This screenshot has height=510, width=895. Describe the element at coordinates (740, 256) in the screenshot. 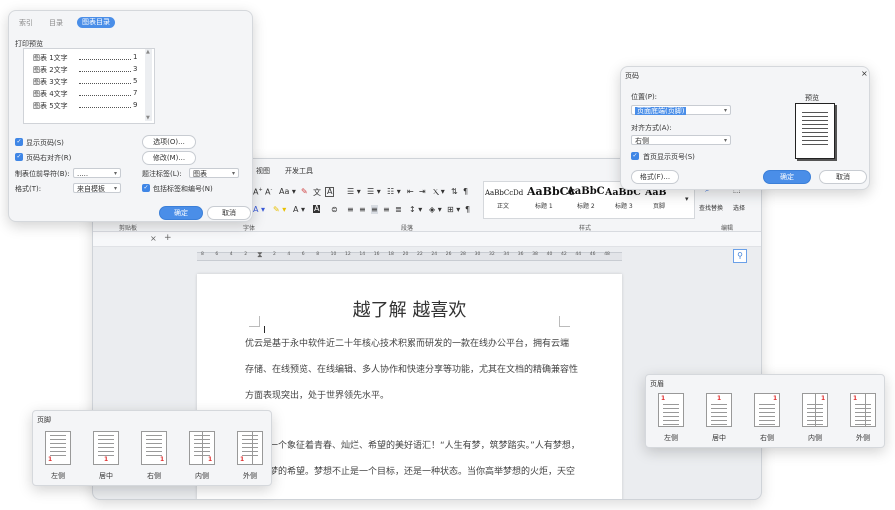

I see `location-pin-icon: ⚲` at that location.